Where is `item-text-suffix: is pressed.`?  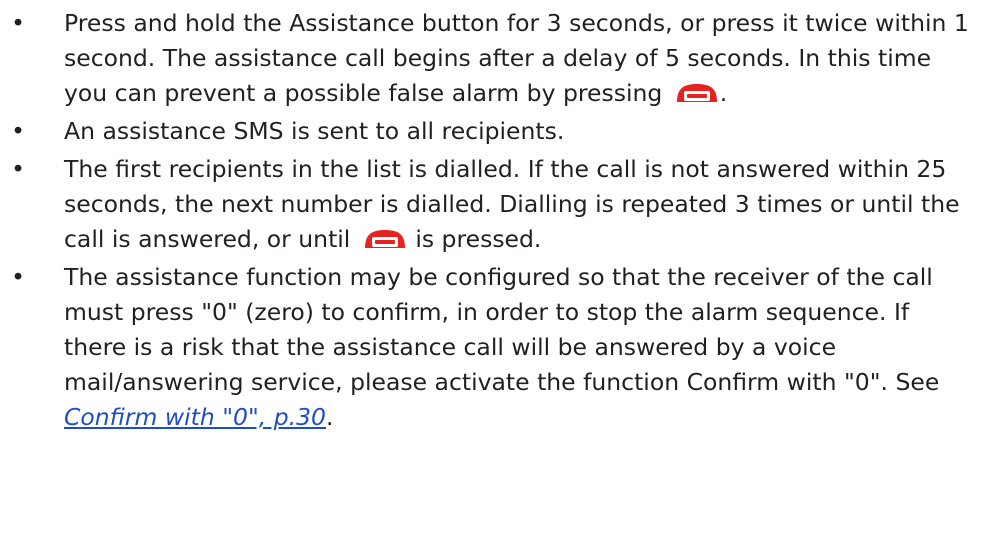
item-text-suffix: is pressed. is located at coordinates (478, 239).